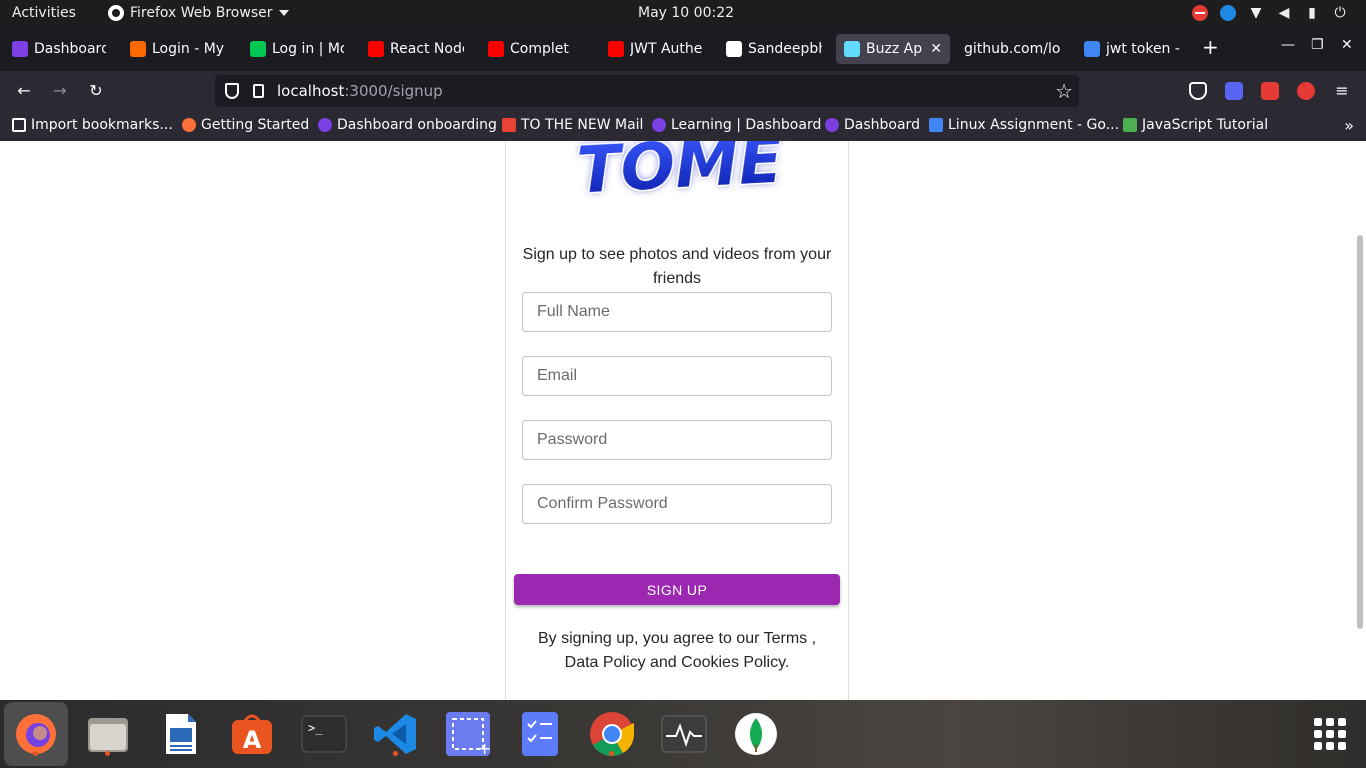  I want to click on do-not-disturb-icon, so click(1200, 13).